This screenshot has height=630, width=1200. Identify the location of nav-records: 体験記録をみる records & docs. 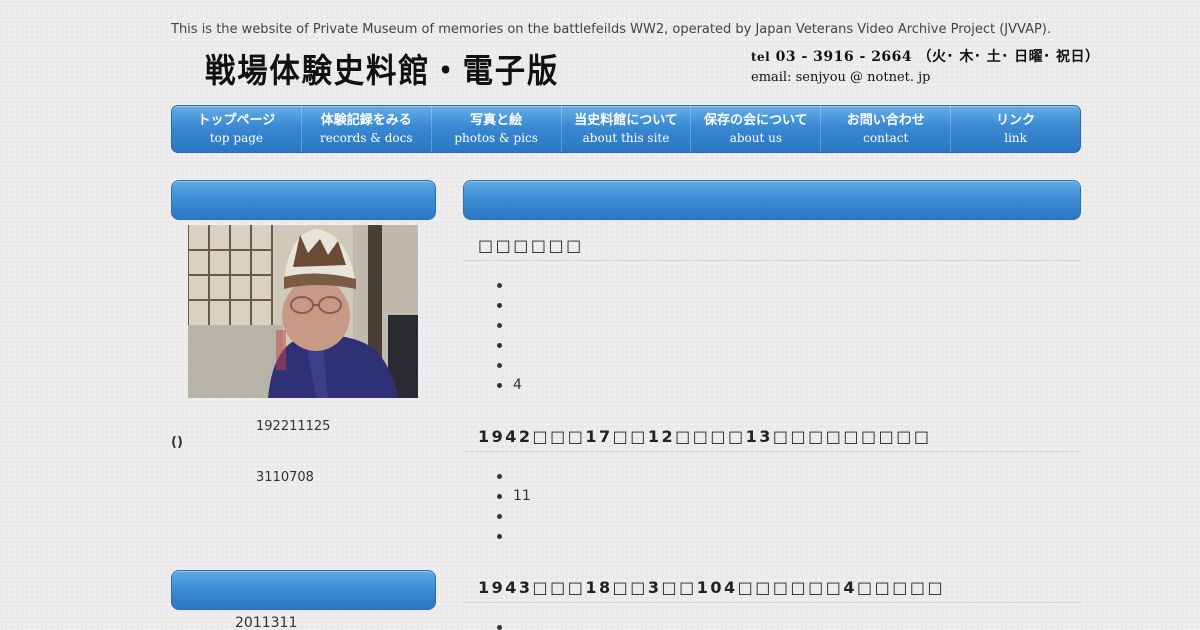
(367, 129).